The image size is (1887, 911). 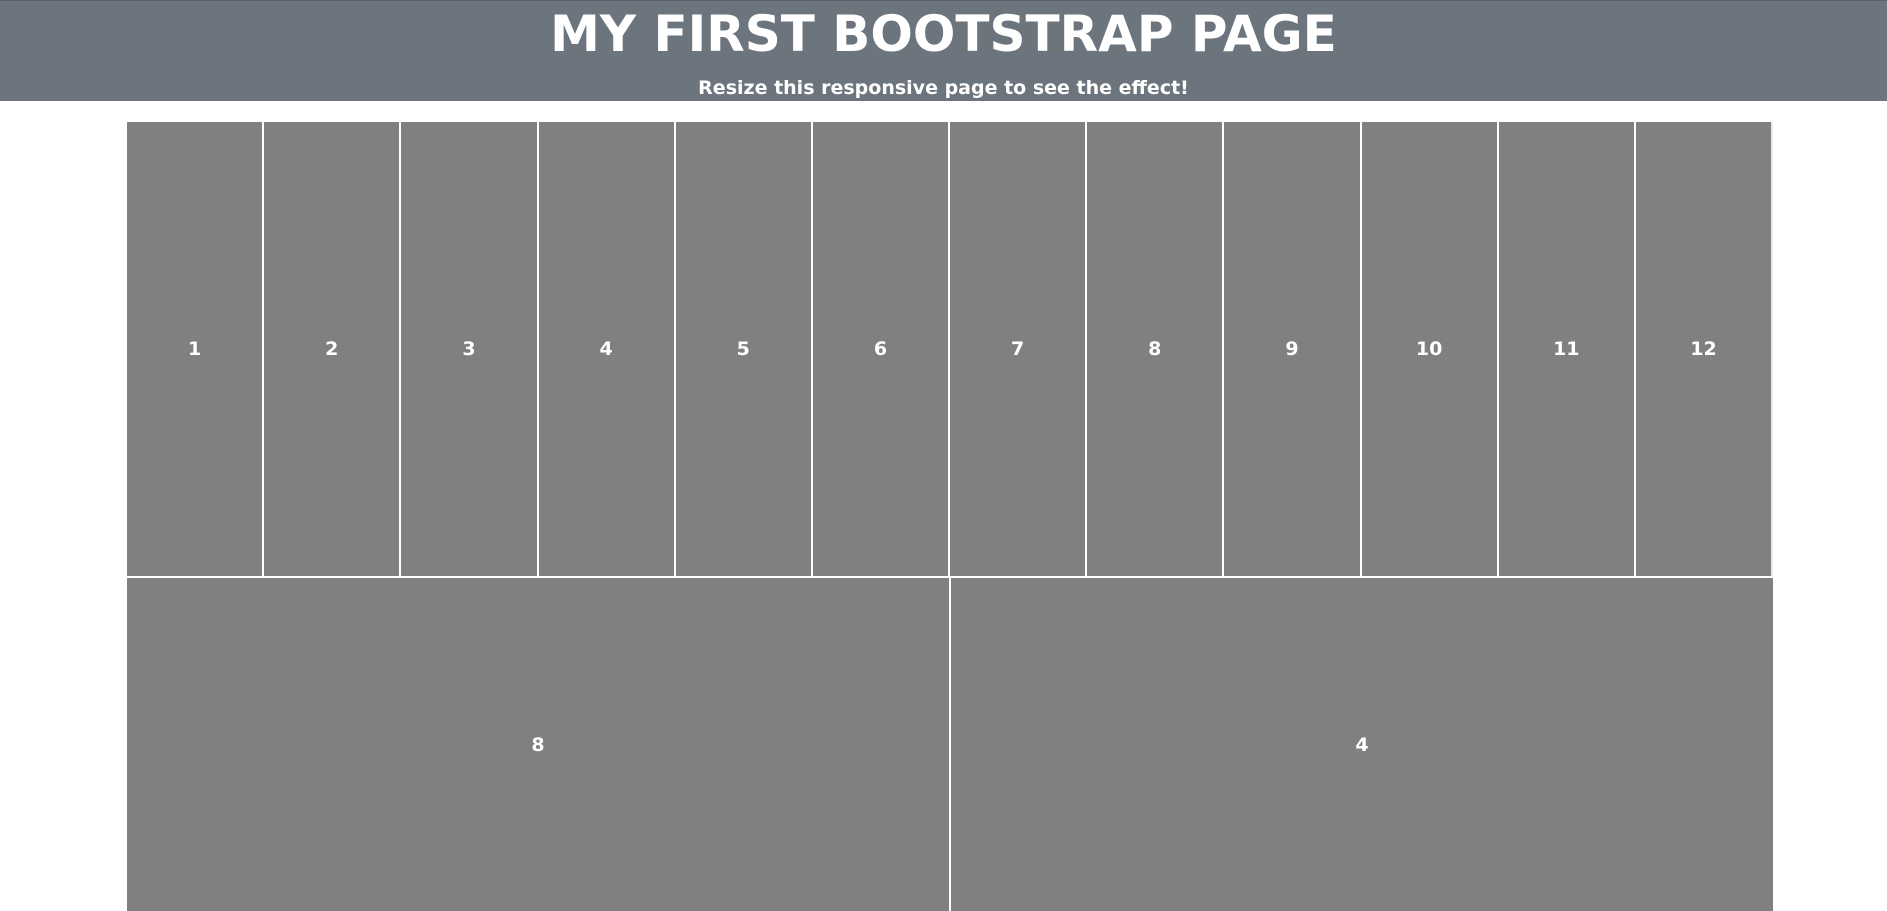 What do you see at coordinates (1704, 349) in the screenshot?
I see `grid-cell: 12` at bounding box center [1704, 349].